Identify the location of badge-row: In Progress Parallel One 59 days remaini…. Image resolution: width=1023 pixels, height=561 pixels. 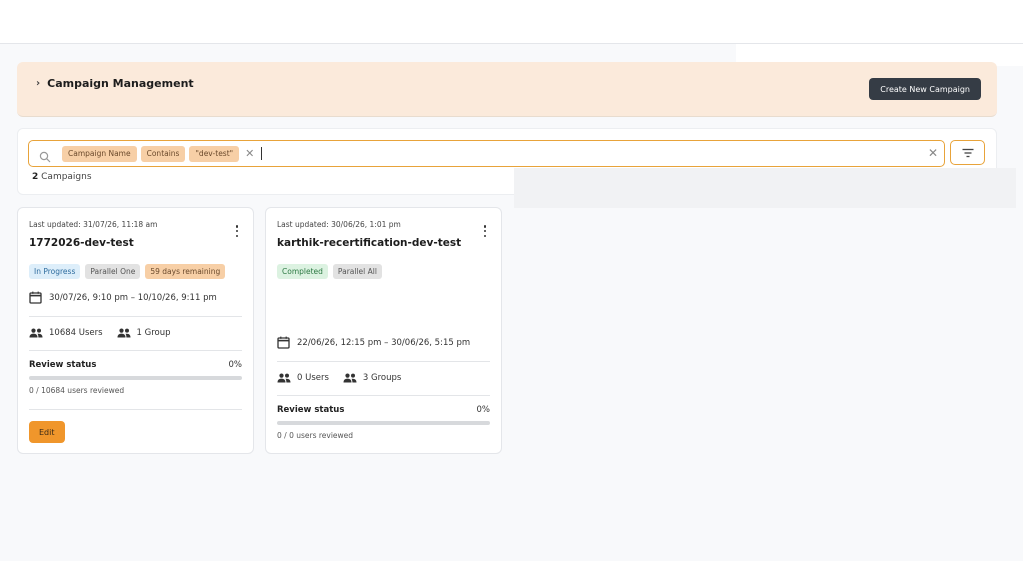
(127, 271).